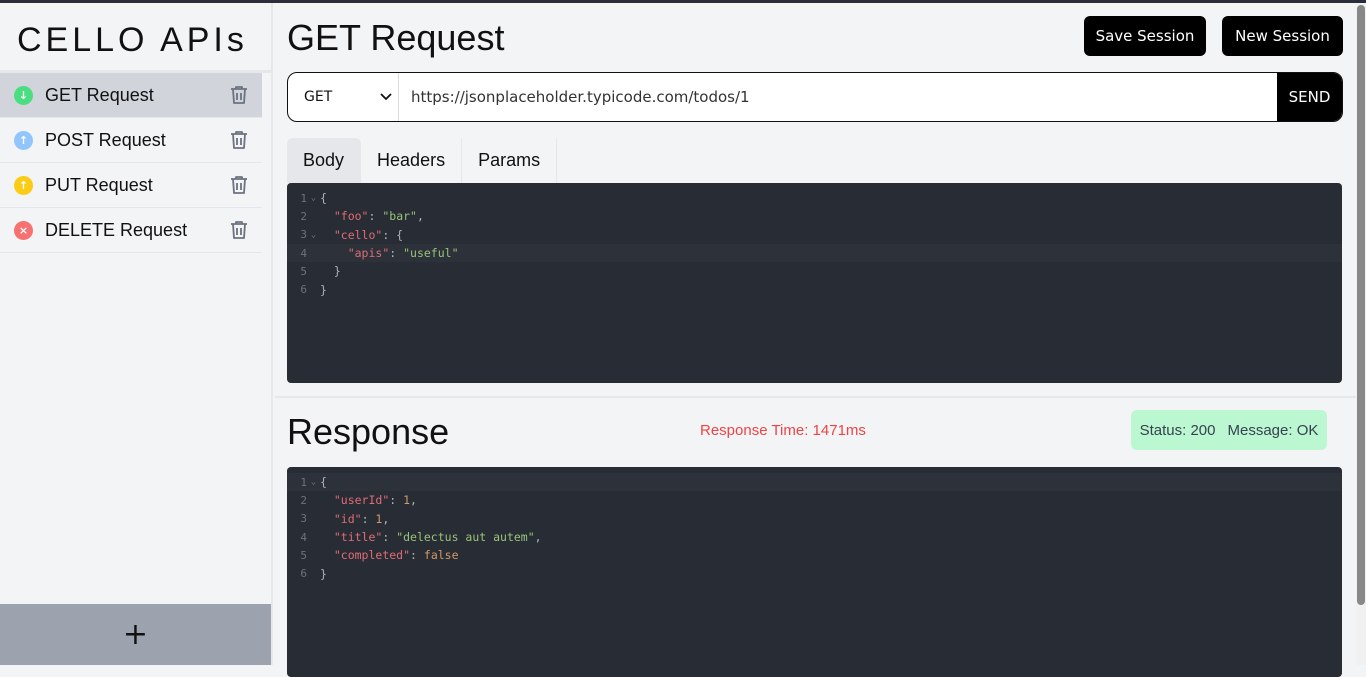  What do you see at coordinates (386, 97) in the screenshot?
I see `chevron-down-icon` at bounding box center [386, 97].